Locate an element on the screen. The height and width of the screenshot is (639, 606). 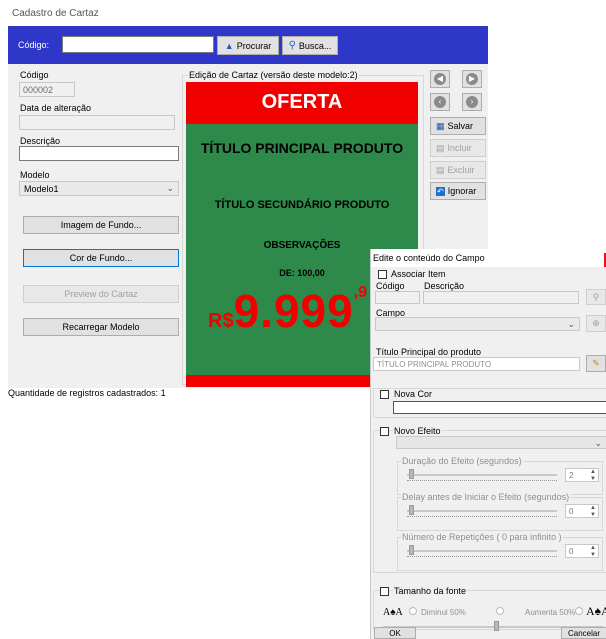
poster-titulo-principal: TÍTULO PRINCIPAL PRODUTO is located at coordinates (302, 148).